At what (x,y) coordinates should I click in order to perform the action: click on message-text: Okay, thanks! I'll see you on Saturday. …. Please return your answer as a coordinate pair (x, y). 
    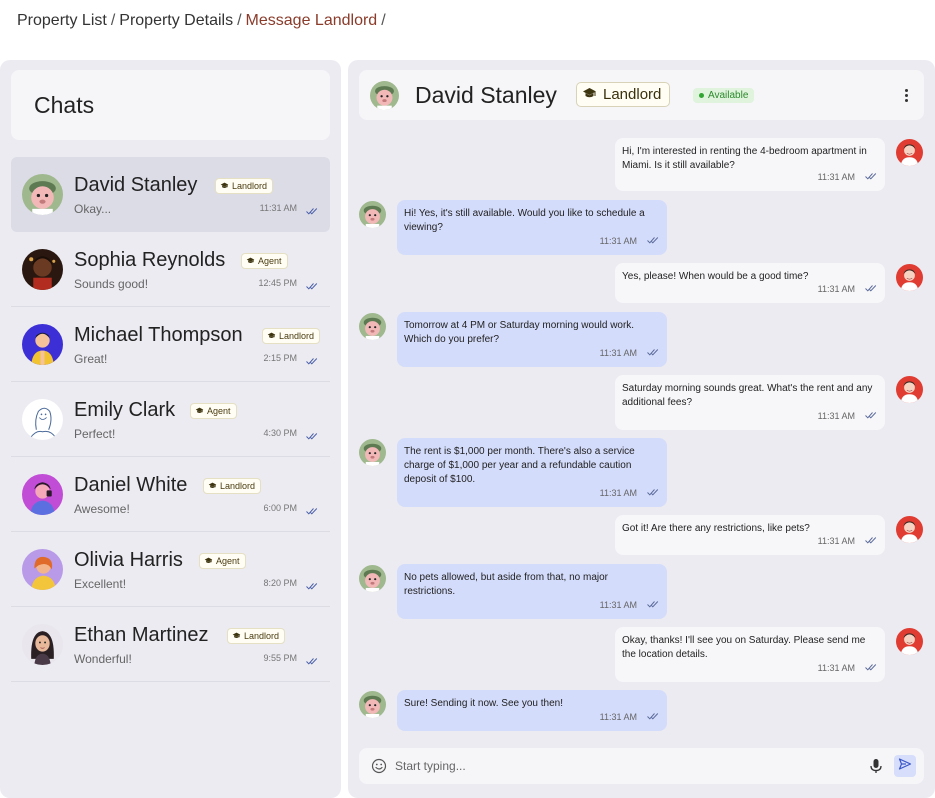
    Looking at the image, I should click on (744, 647).